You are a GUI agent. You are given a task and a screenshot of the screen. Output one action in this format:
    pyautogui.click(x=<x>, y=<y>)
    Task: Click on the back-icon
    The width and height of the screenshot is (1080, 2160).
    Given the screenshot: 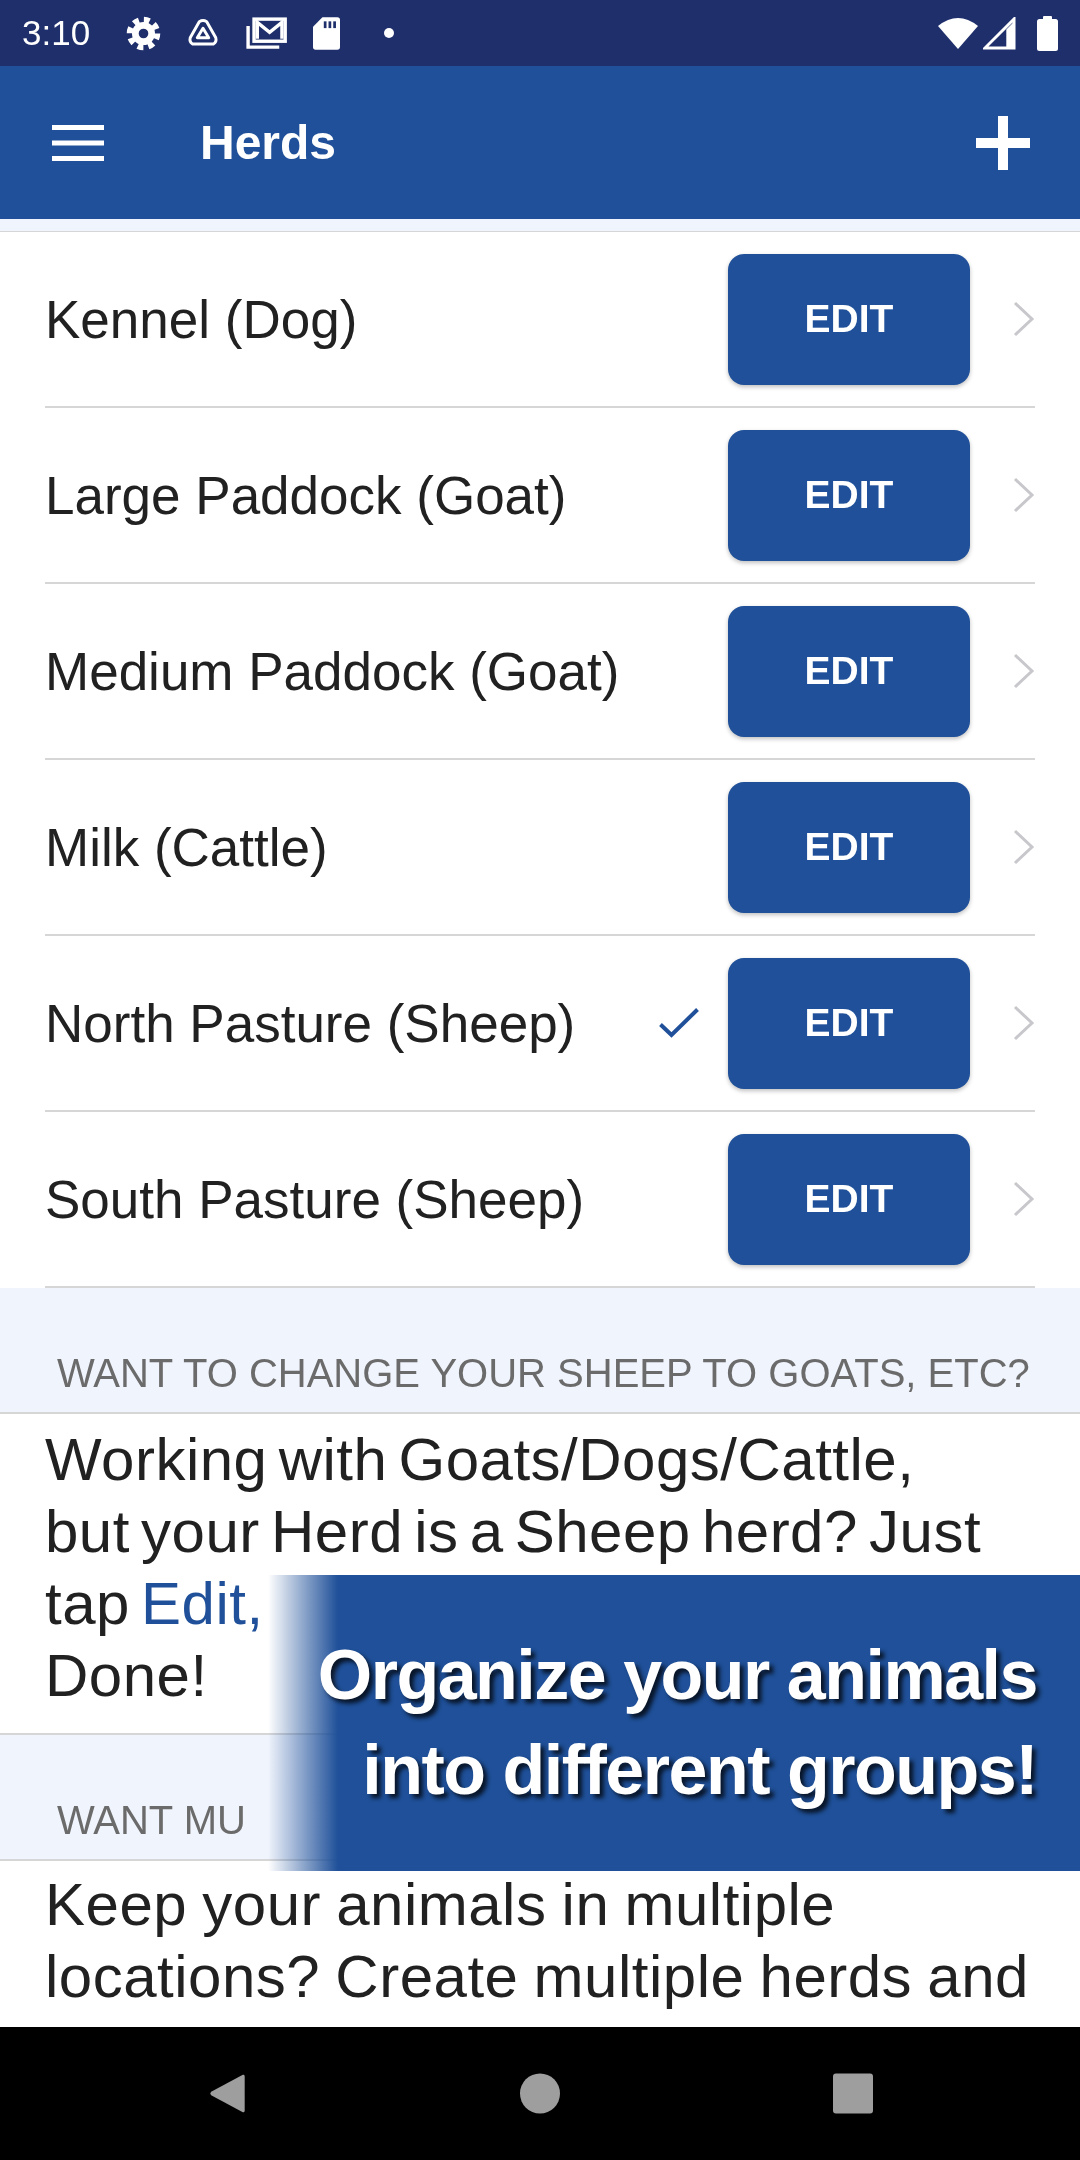 What is the action you would take?
    pyautogui.click(x=227, y=2093)
    